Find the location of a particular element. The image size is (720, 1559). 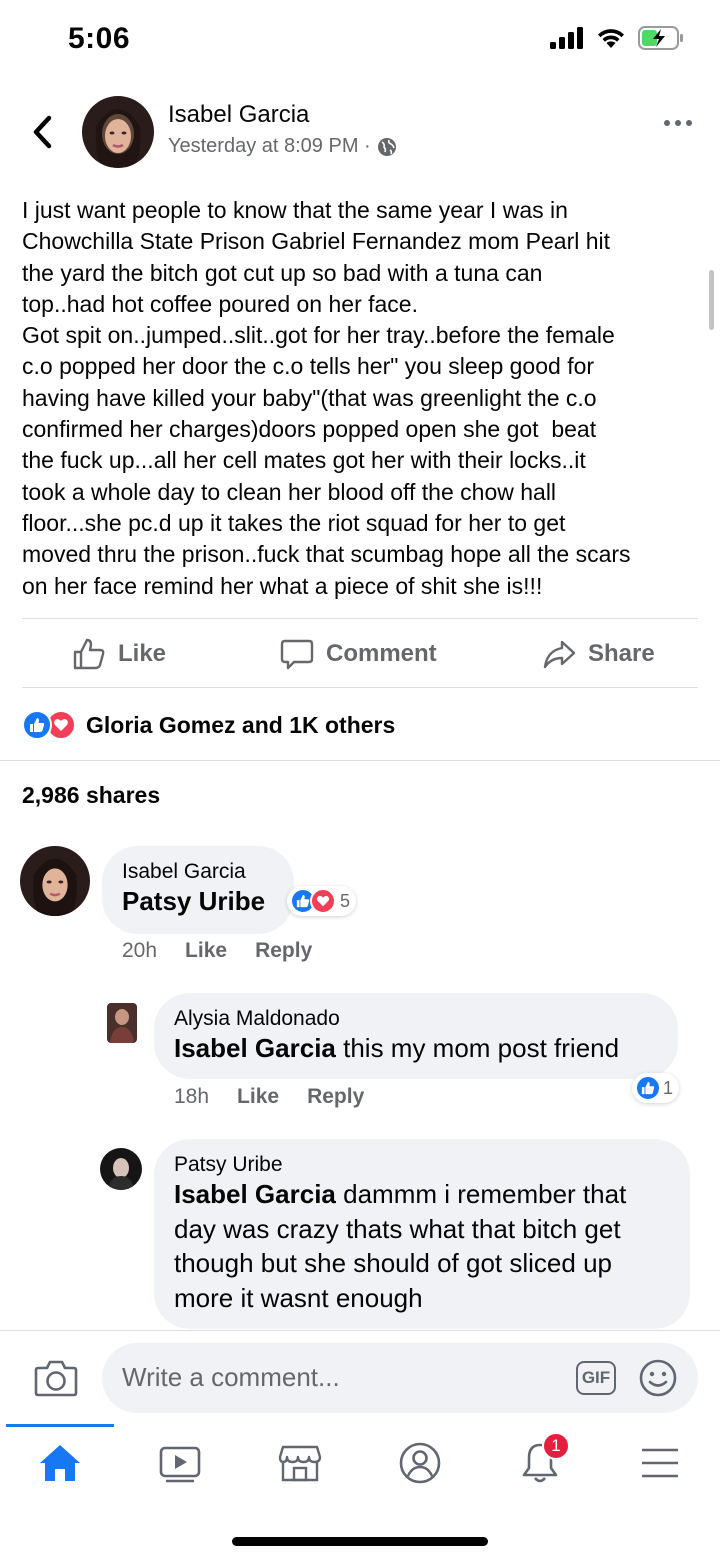

reaction-icons is located at coordinates (50, 725).